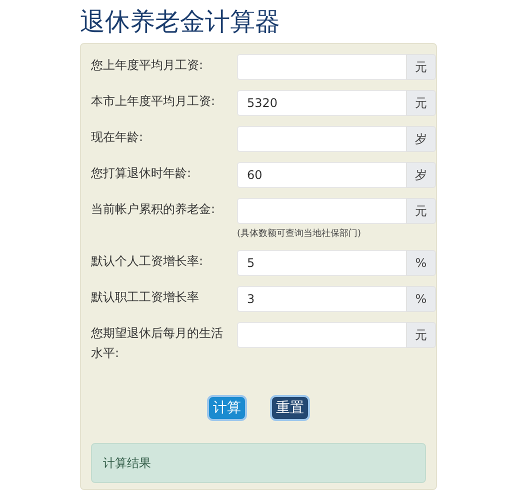 Image resolution: width=509 pixels, height=500 pixels. I want to click on input-field: 60, so click(321, 175).